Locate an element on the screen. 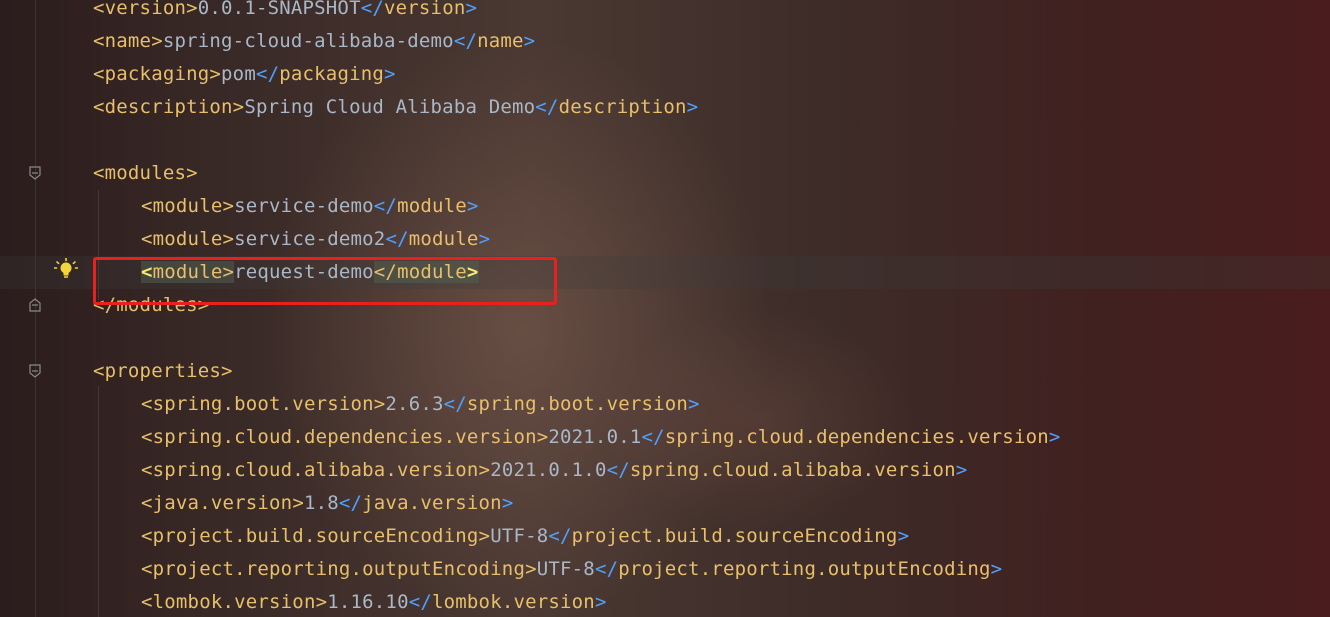  code-line-content: <packaging>pom</packaging> is located at coordinates (244, 74).